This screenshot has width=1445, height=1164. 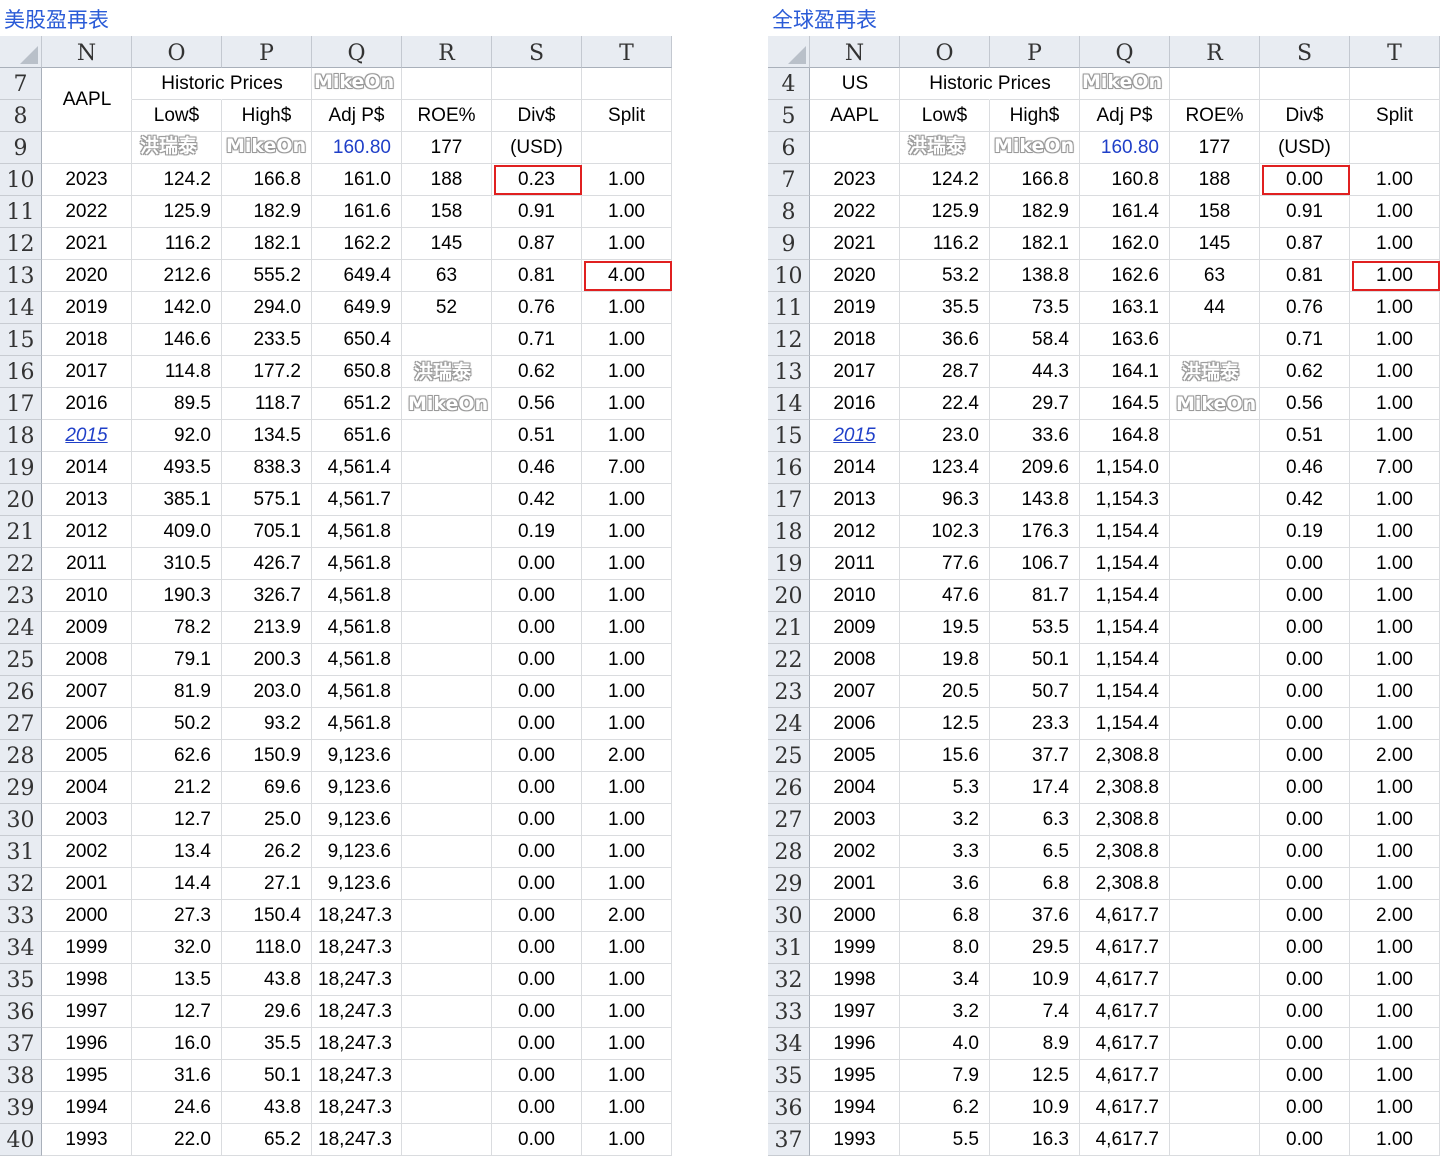 I want to click on row-header: 22, so click(x=21, y=564).